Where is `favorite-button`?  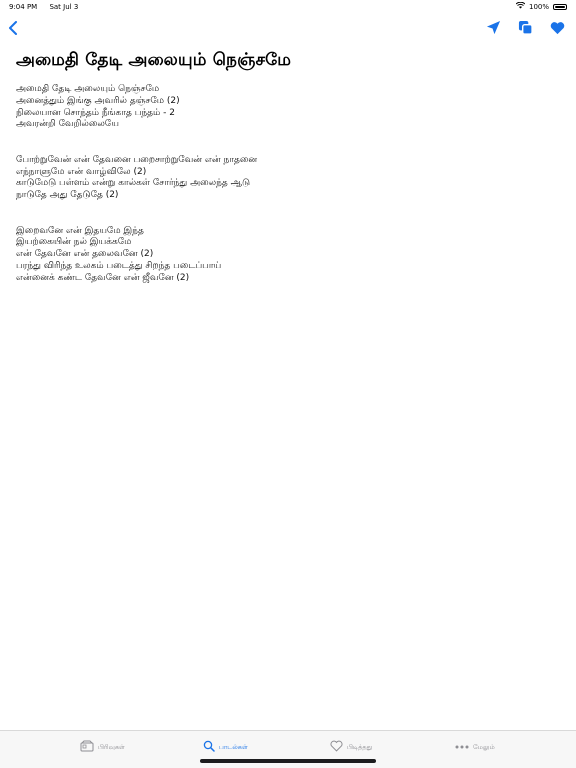
favorite-button is located at coordinates (557, 29).